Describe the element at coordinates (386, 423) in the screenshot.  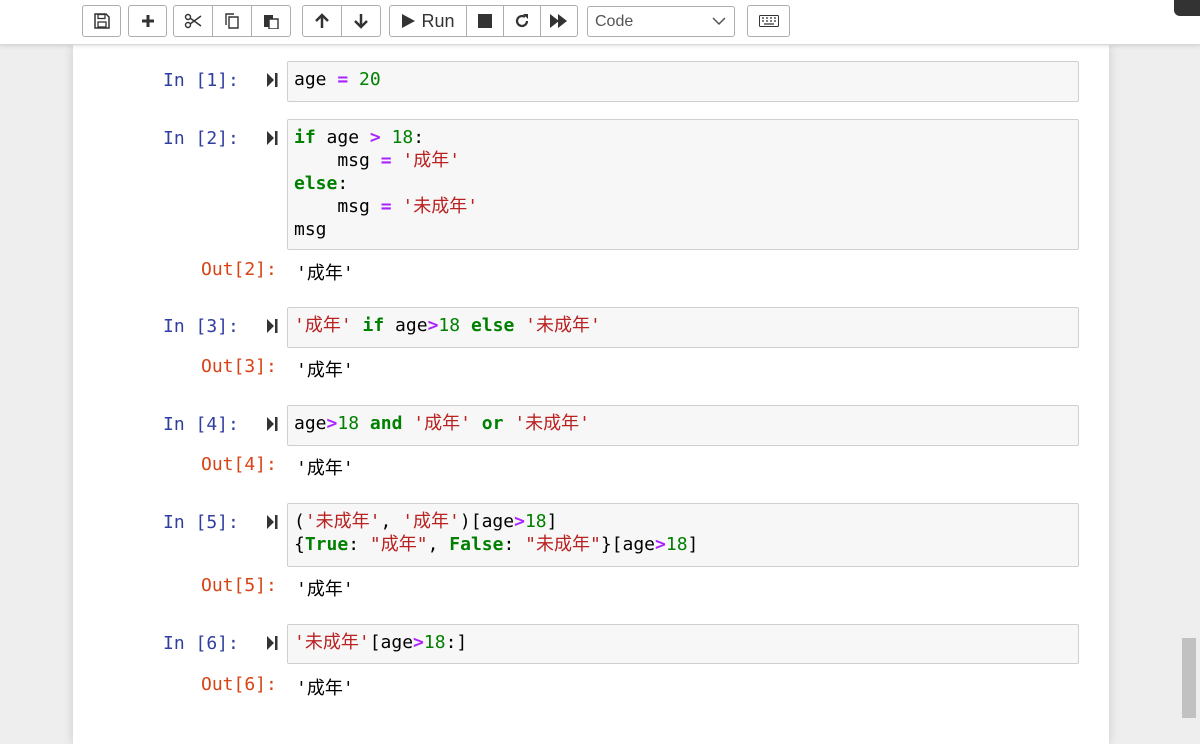
I see `code-token: and` at that location.